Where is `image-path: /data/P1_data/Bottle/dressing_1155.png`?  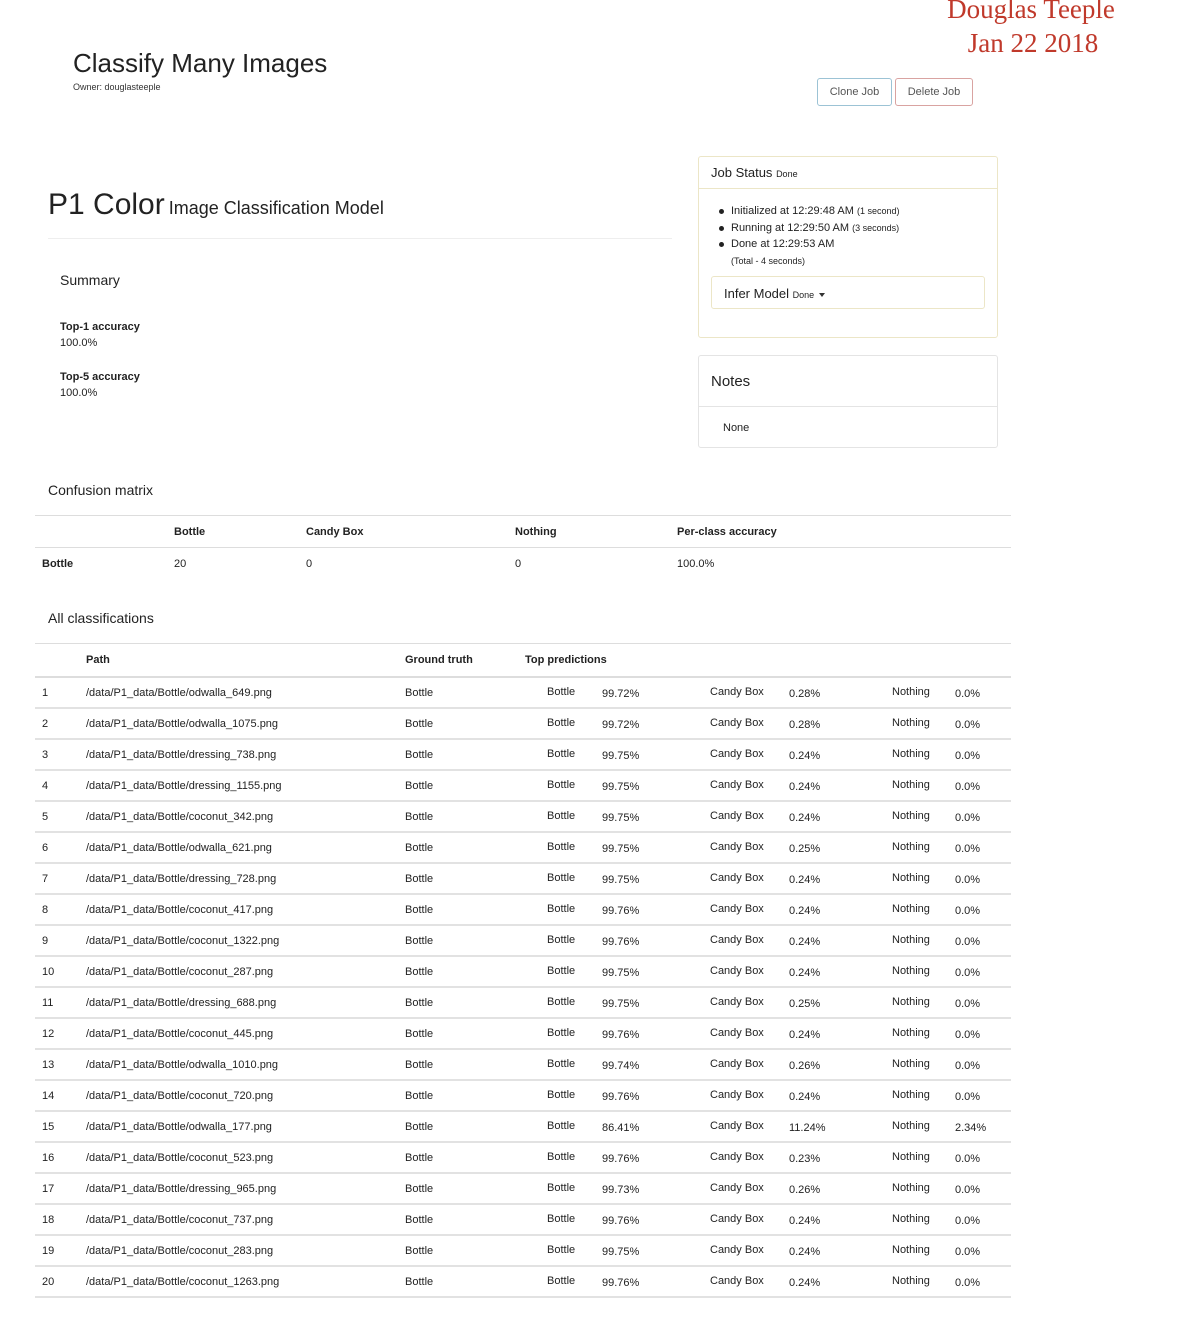
image-path: /data/P1_data/Bottle/dressing_1155.png is located at coordinates (245, 786).